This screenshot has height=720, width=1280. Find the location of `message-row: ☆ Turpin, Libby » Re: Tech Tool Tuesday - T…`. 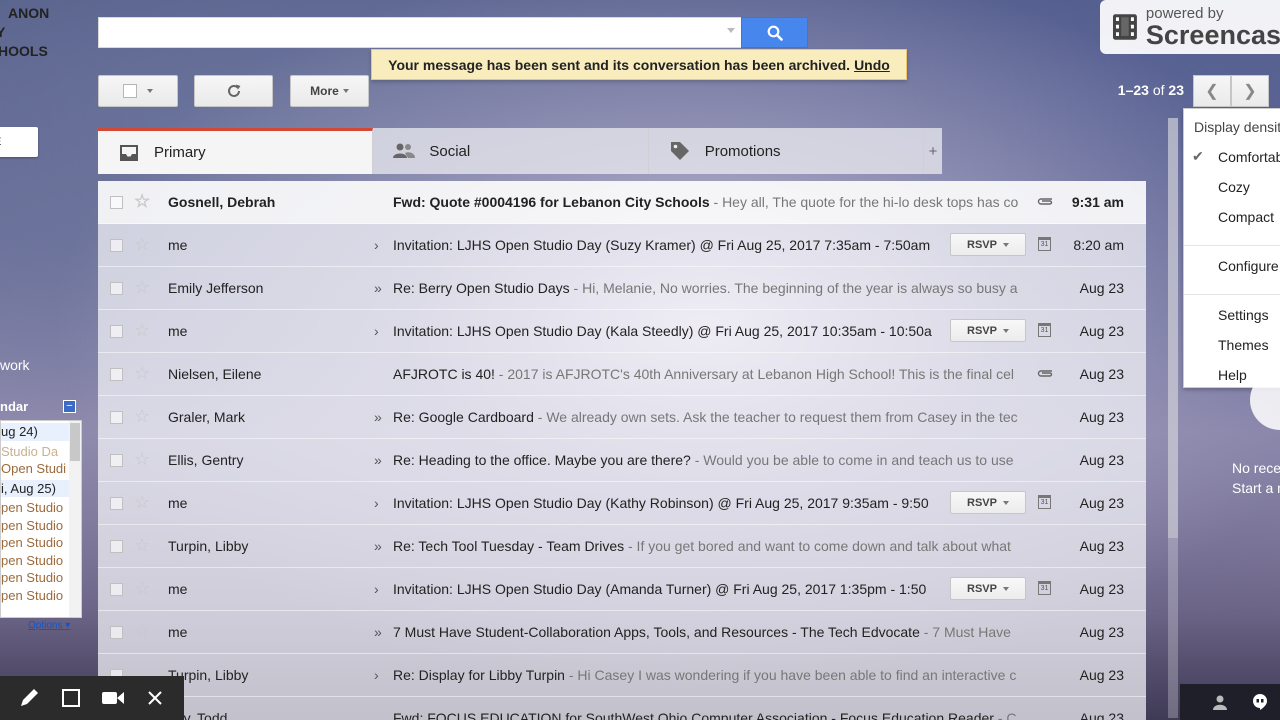

message-row: ☆ Turpin, Libby » Re: Tech Tool Tuesday - T… is located at coordinates (622, 546).